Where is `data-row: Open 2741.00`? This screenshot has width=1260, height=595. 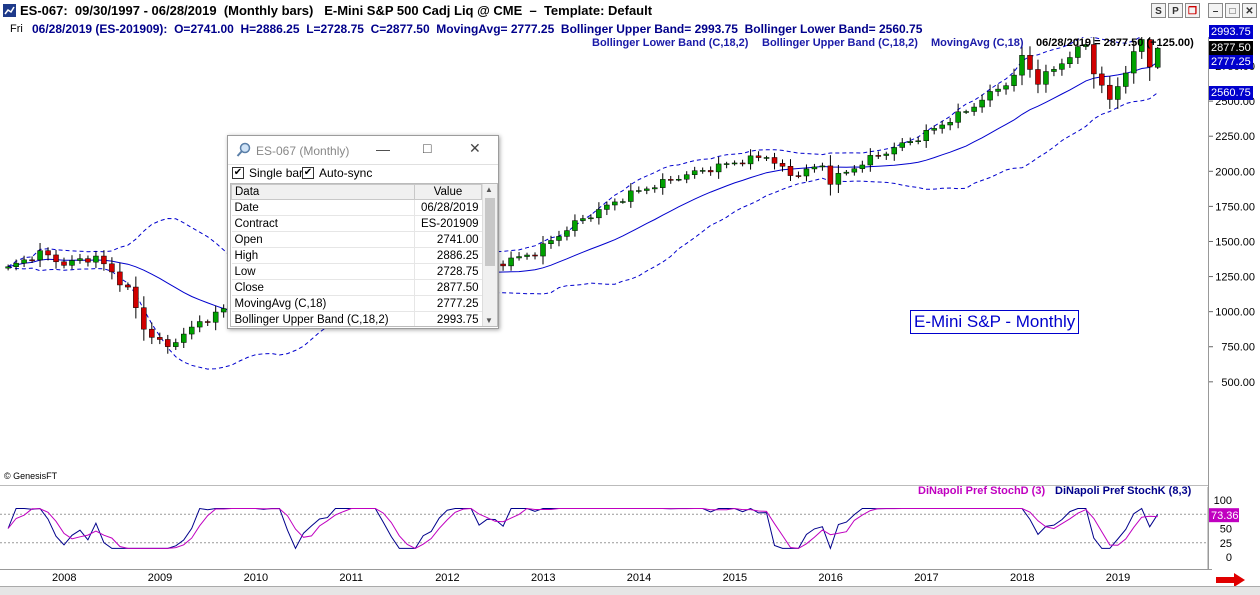
data-row: Open 2741.00 is located at coordinates (356, 239).